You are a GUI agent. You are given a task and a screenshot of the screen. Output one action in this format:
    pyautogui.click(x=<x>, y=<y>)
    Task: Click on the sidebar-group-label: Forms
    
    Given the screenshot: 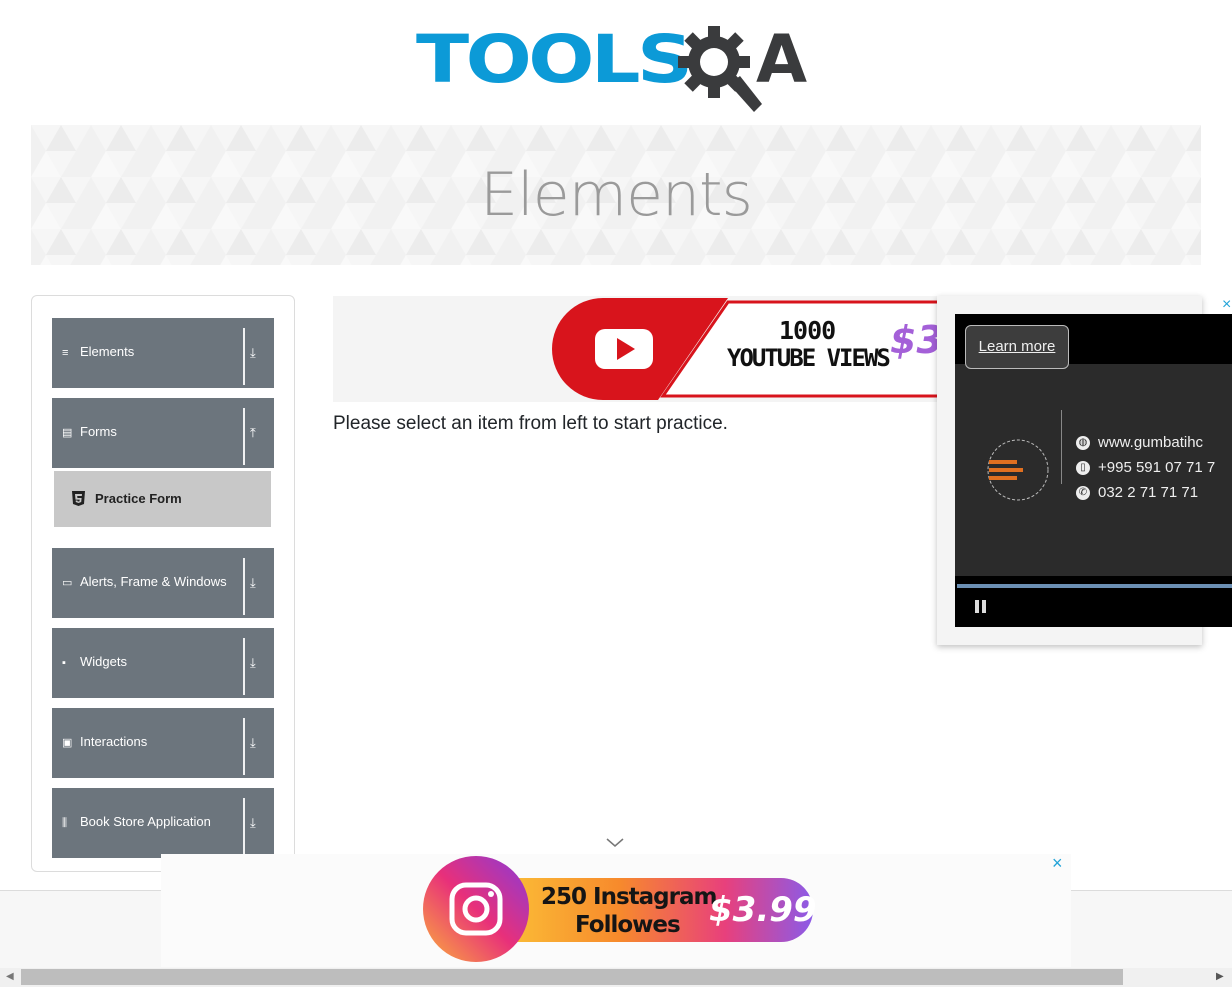 What is the action you would take?
    pyautogui.click(x=98, y=431)
    